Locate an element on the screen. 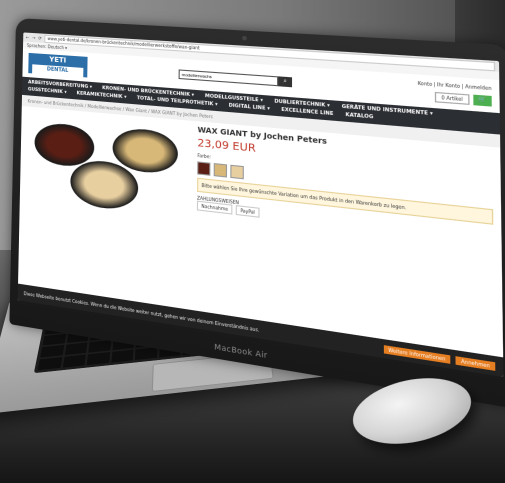  cart-icon: 🛒 is located at coordinates (482, 100).